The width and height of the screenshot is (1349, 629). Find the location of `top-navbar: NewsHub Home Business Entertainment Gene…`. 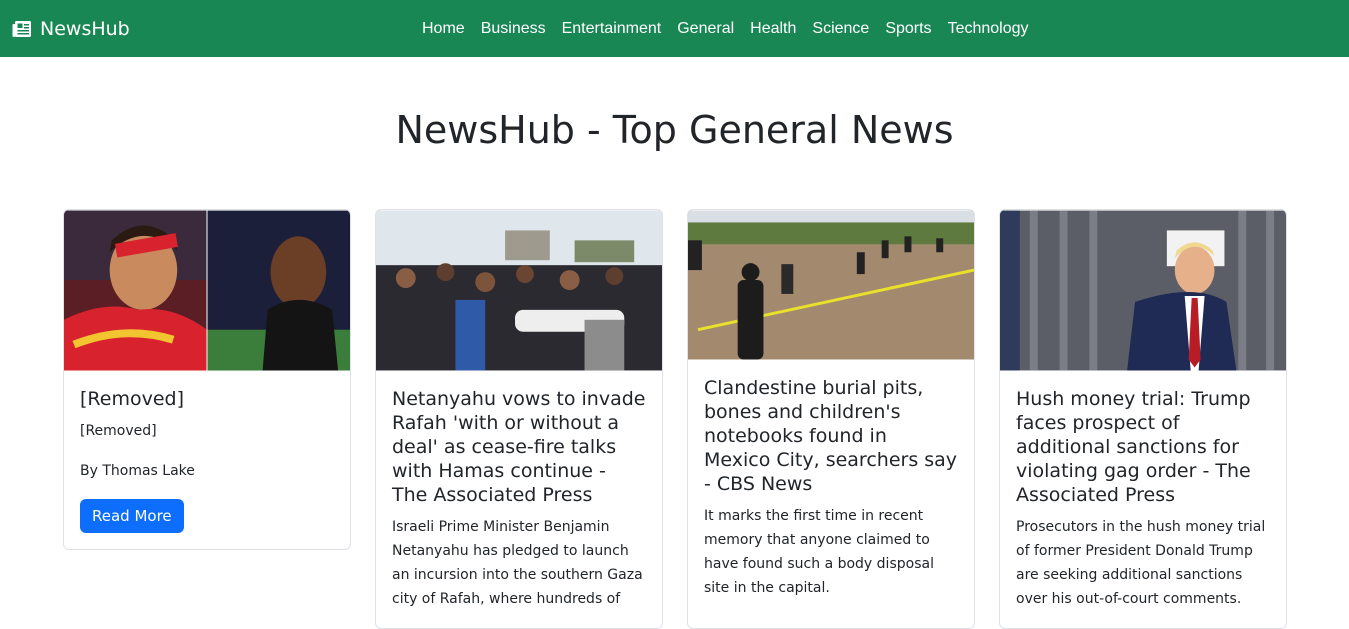

top-navbar: NewsHub Home Business Entertainment Gene… is located at coordinates (674, 28).